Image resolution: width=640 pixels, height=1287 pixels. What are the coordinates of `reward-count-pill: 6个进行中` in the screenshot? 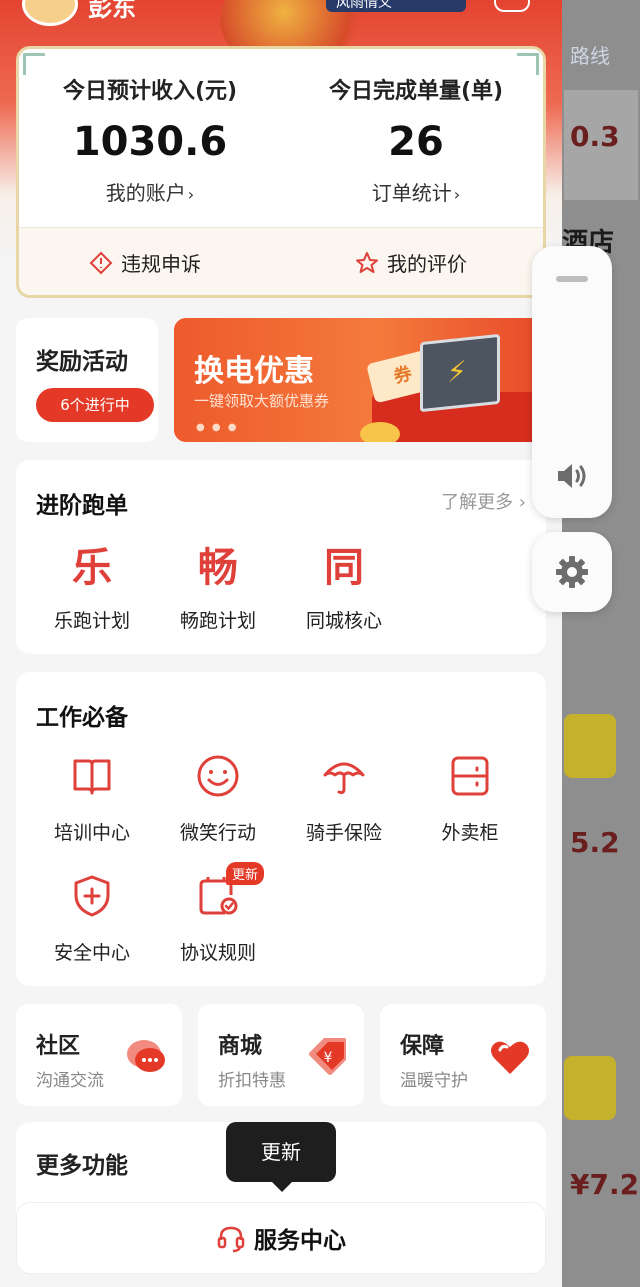 It's located at (95, 405).